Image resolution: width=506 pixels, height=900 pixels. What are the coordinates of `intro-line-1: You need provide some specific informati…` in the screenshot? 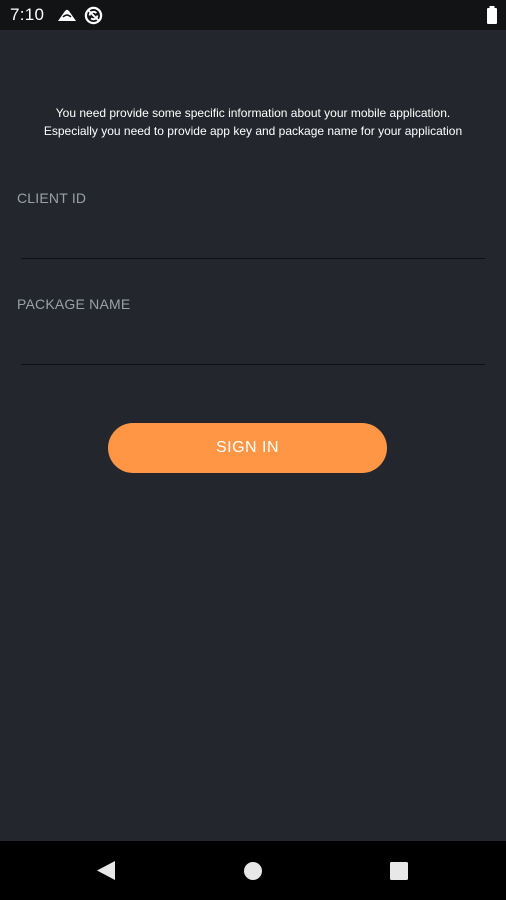 It's located at (253, 113).